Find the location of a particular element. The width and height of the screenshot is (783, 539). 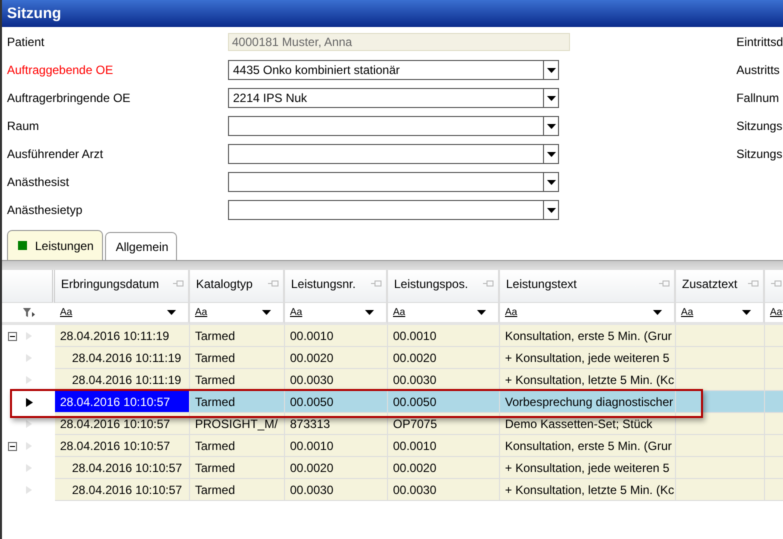

field-label: Anästhesist is located at coordinates (38, 182).